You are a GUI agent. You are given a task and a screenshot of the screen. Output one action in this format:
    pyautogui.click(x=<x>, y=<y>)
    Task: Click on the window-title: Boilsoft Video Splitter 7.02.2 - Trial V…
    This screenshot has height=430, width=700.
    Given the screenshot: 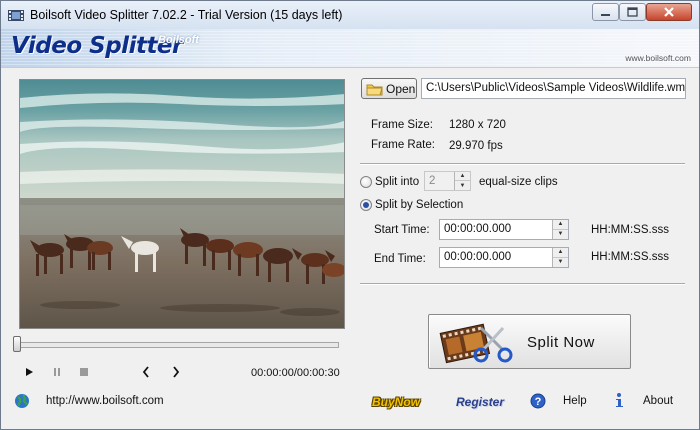 What is the action you would take?
    pyautogui.click(x=186, y=15)
    